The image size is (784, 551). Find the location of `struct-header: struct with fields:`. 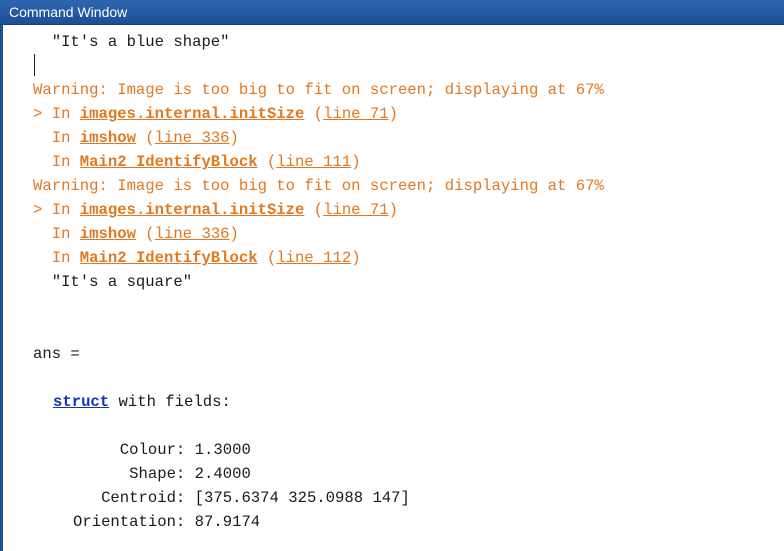

struct-header: struct with fields: is located at coordinates (142, 402).